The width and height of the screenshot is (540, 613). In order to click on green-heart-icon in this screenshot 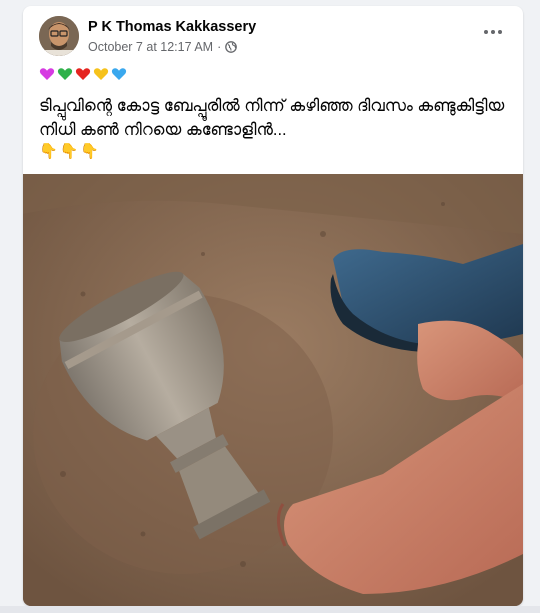, I will do `click(65, 74)`.